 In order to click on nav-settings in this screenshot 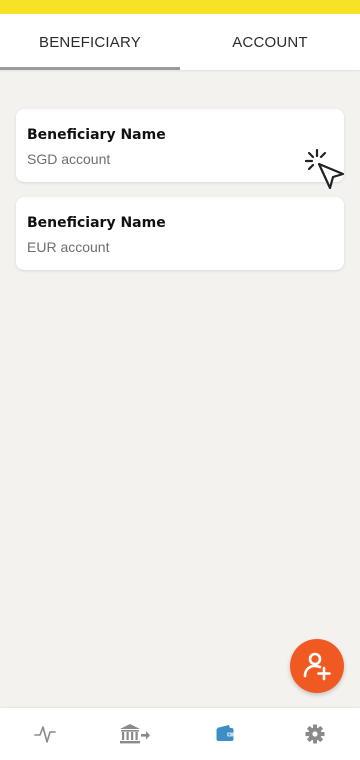, I will do `click(315, 734)`.